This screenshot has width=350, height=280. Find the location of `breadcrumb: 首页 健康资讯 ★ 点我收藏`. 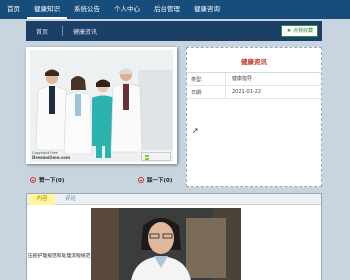

breadcrumb: 首页 健康资讯 ★ 点我收藏 is located at coordinates (174, 31).